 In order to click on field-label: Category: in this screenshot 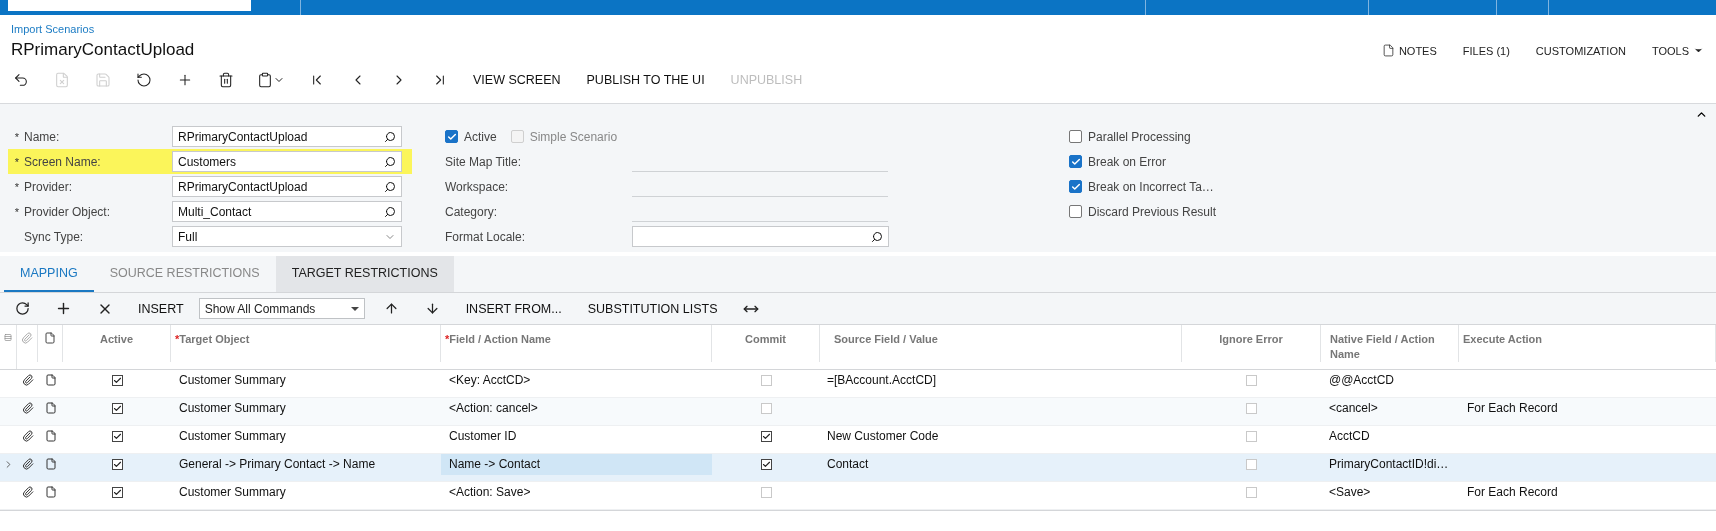, I will do `click(472, 211)`.